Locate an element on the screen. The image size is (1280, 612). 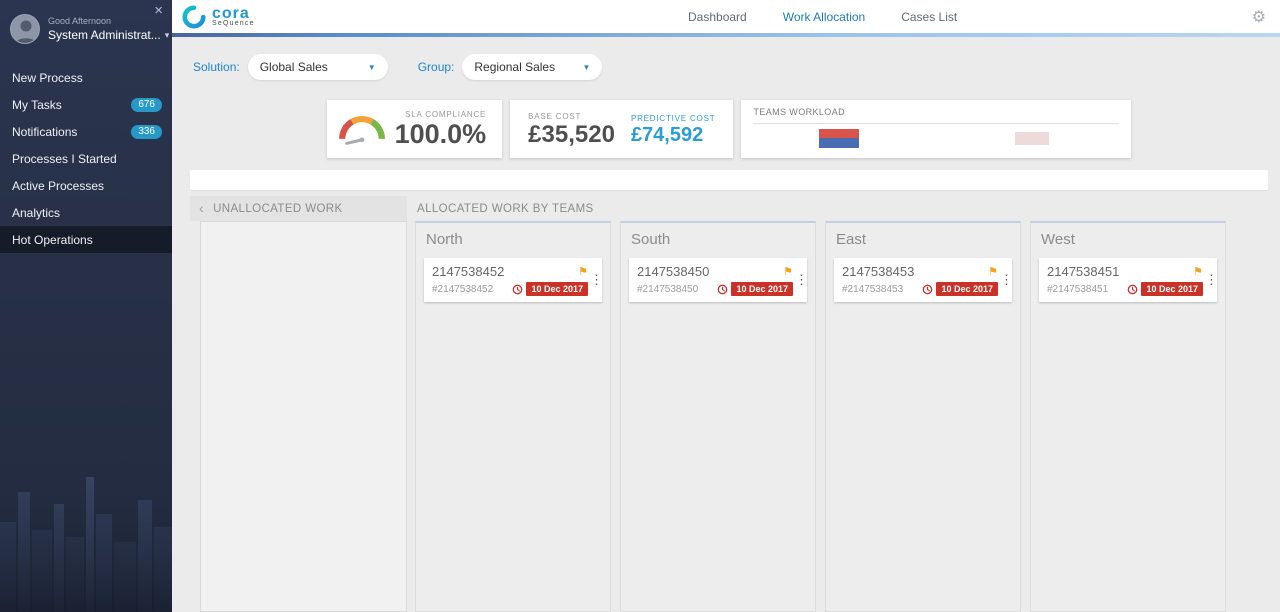
sidebar-item-my-tasks: My Tasks 676 is located at coordinates (86, 104).